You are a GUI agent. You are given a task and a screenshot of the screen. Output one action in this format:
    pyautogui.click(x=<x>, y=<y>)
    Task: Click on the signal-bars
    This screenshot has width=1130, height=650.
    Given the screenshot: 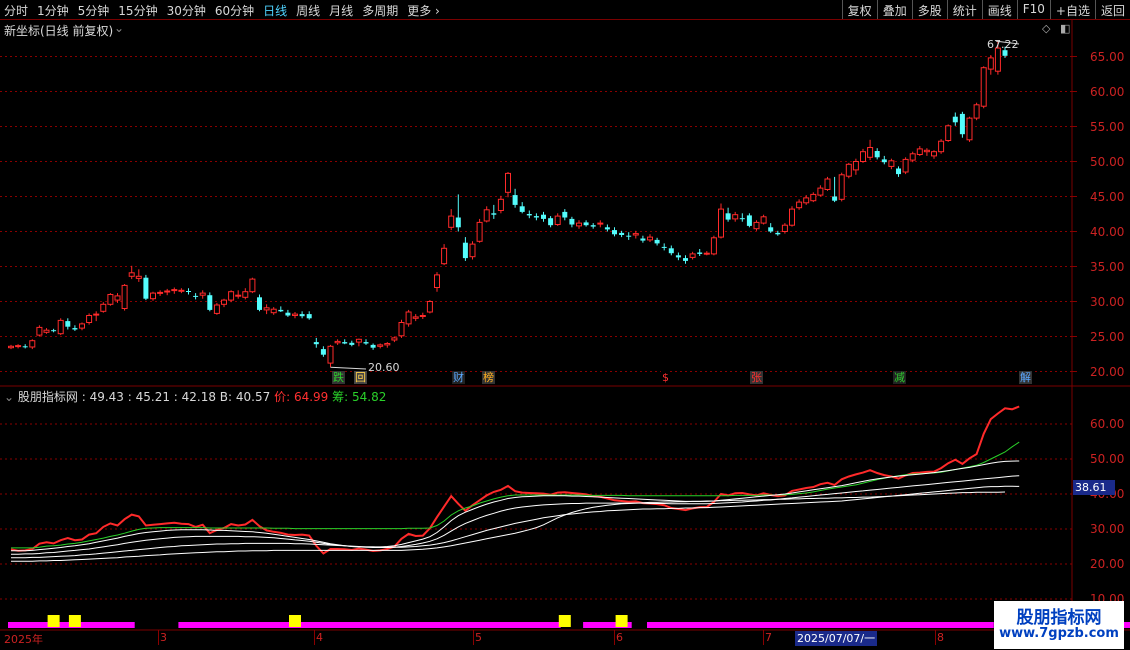 What is the action you would take?
    pyautogui.click(x=569, y=621)
    